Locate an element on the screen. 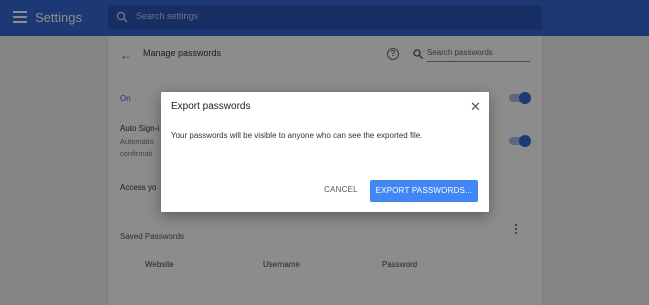  close-icon: ✕ is located at coordinates (475, 106).